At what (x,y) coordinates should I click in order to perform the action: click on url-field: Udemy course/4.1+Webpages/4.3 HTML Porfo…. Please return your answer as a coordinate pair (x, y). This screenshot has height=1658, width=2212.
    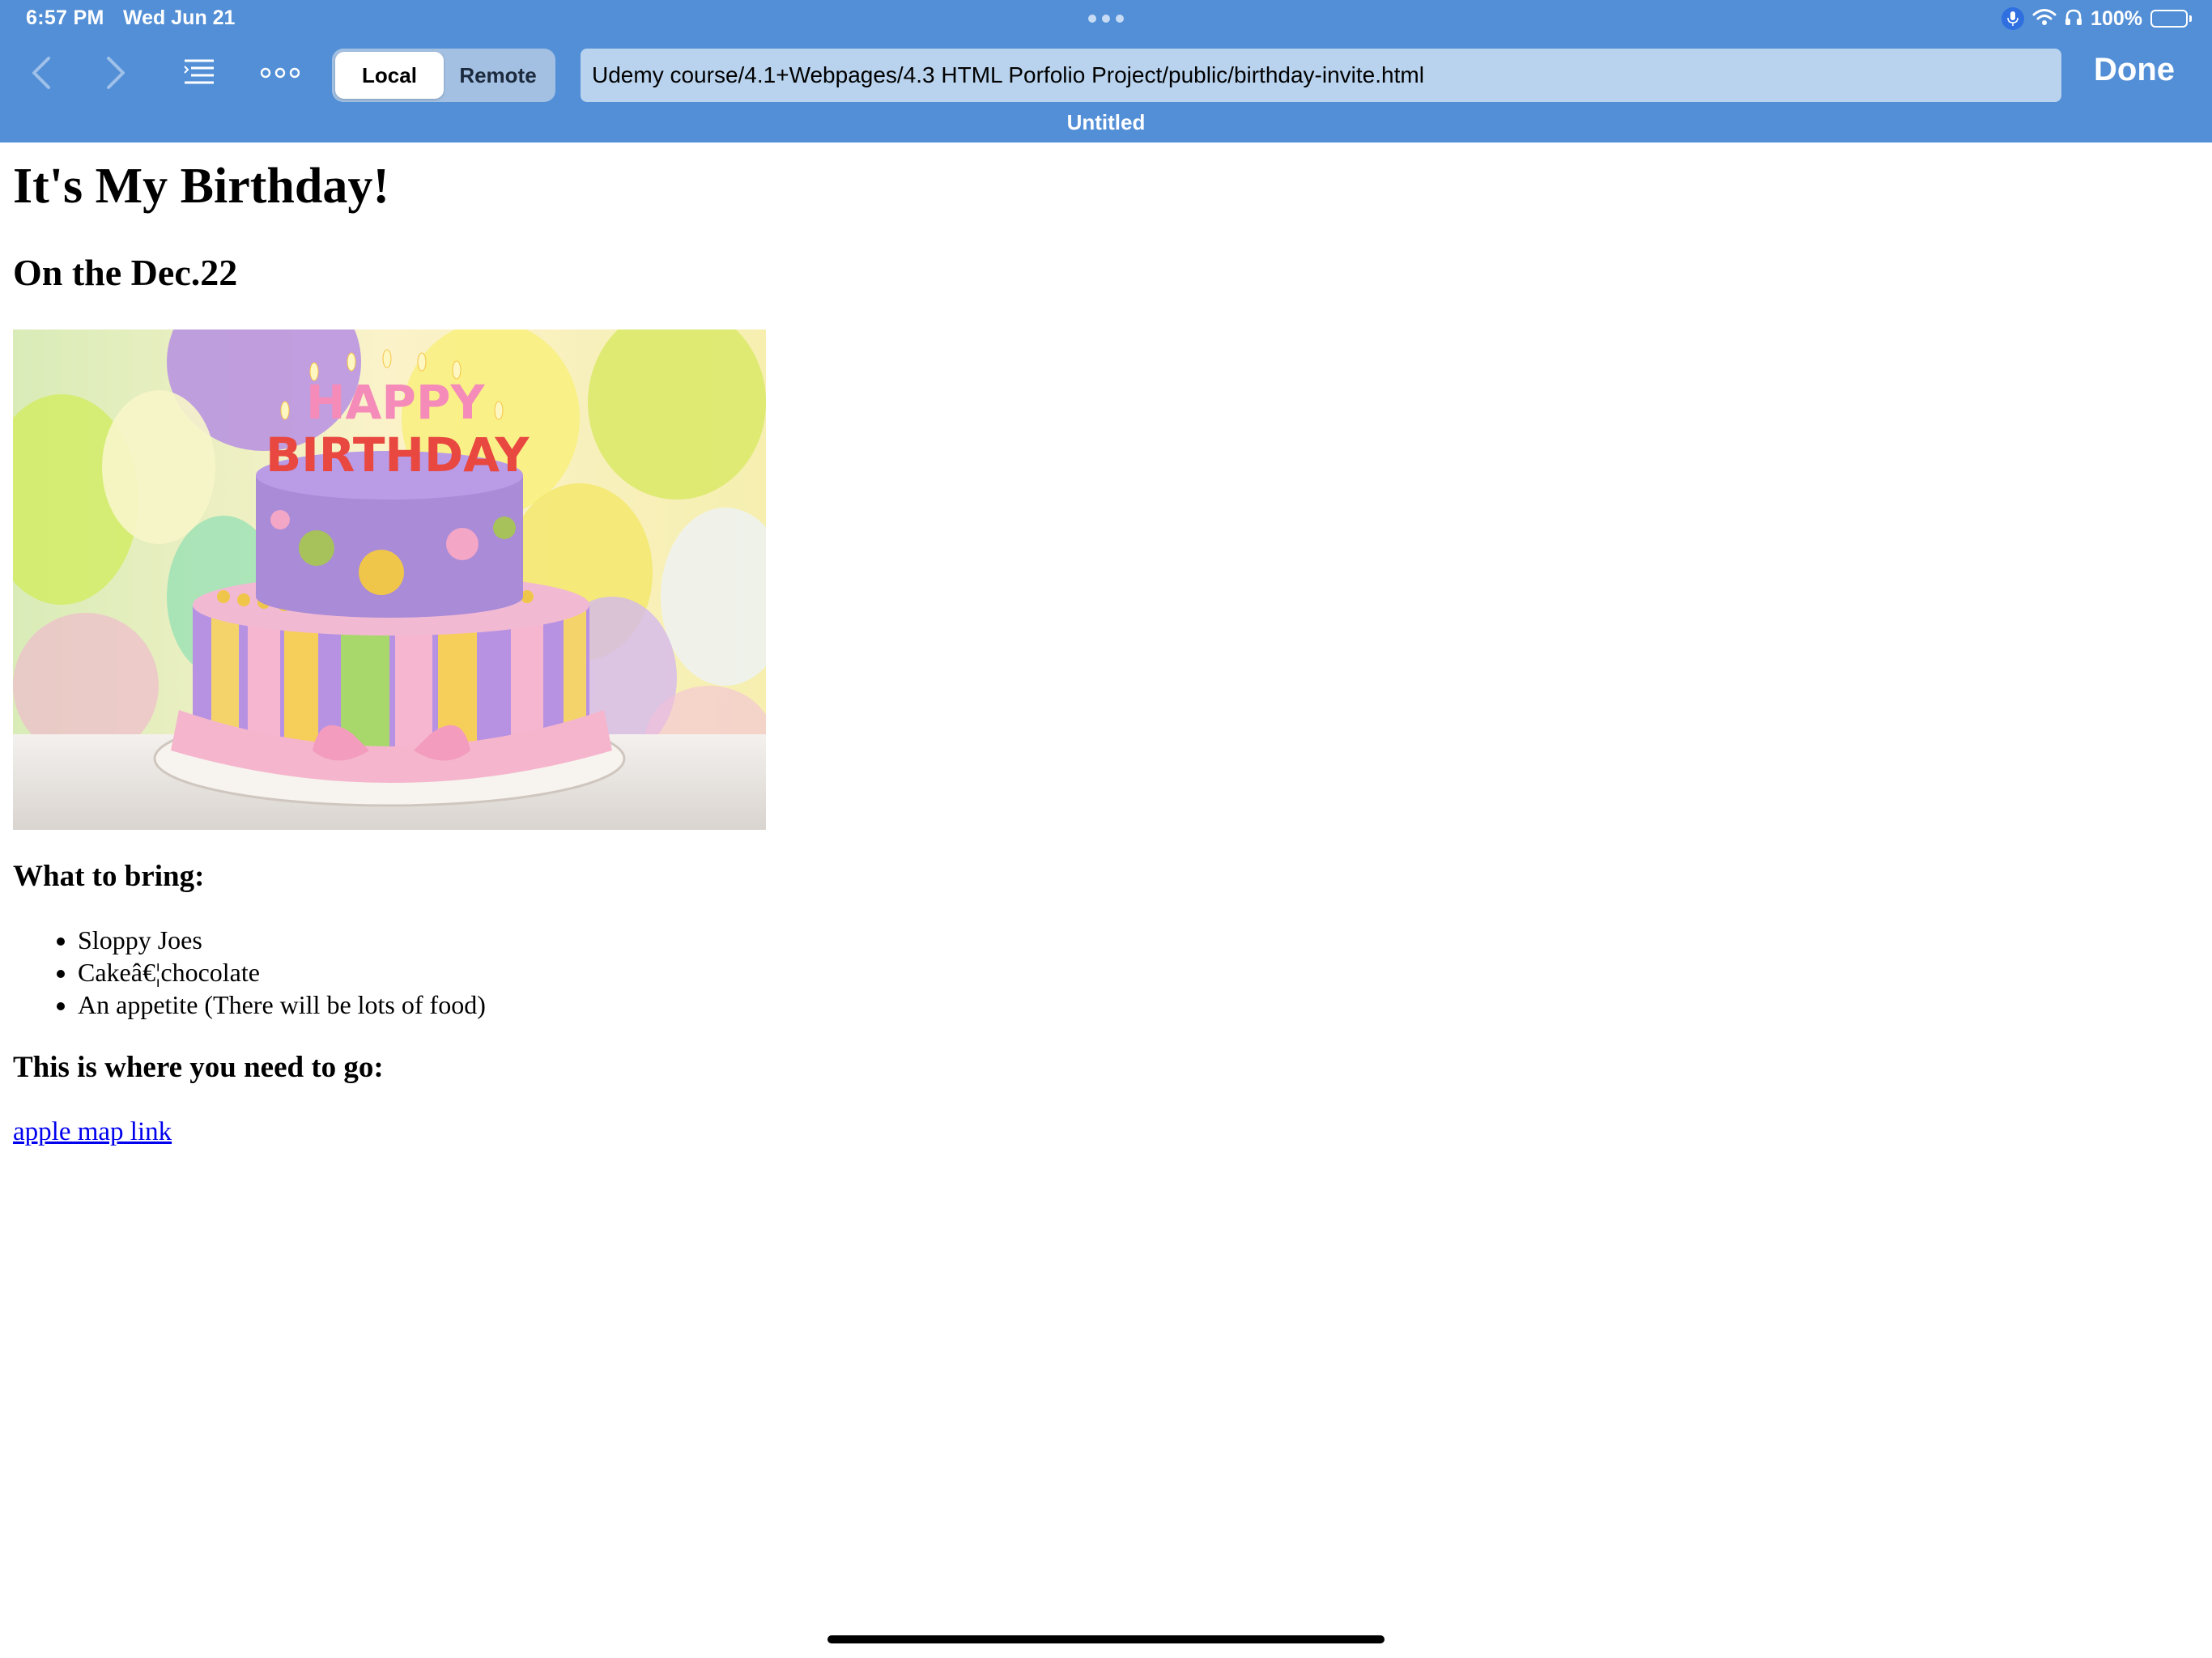
    Looking at the image, I should click on (1321, 75).